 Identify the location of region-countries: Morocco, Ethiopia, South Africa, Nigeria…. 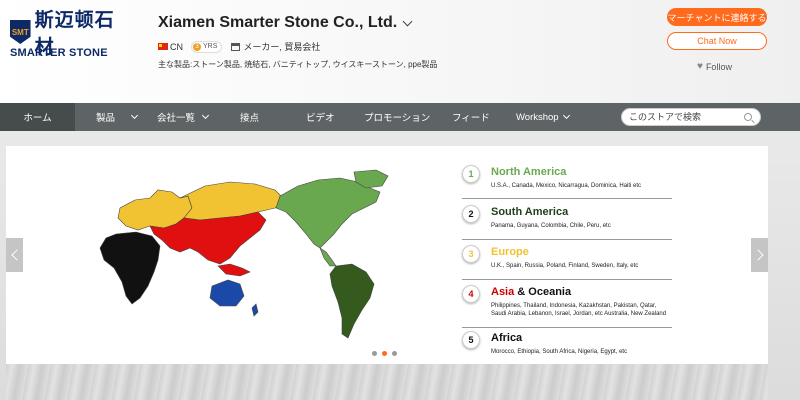
(559, 352).